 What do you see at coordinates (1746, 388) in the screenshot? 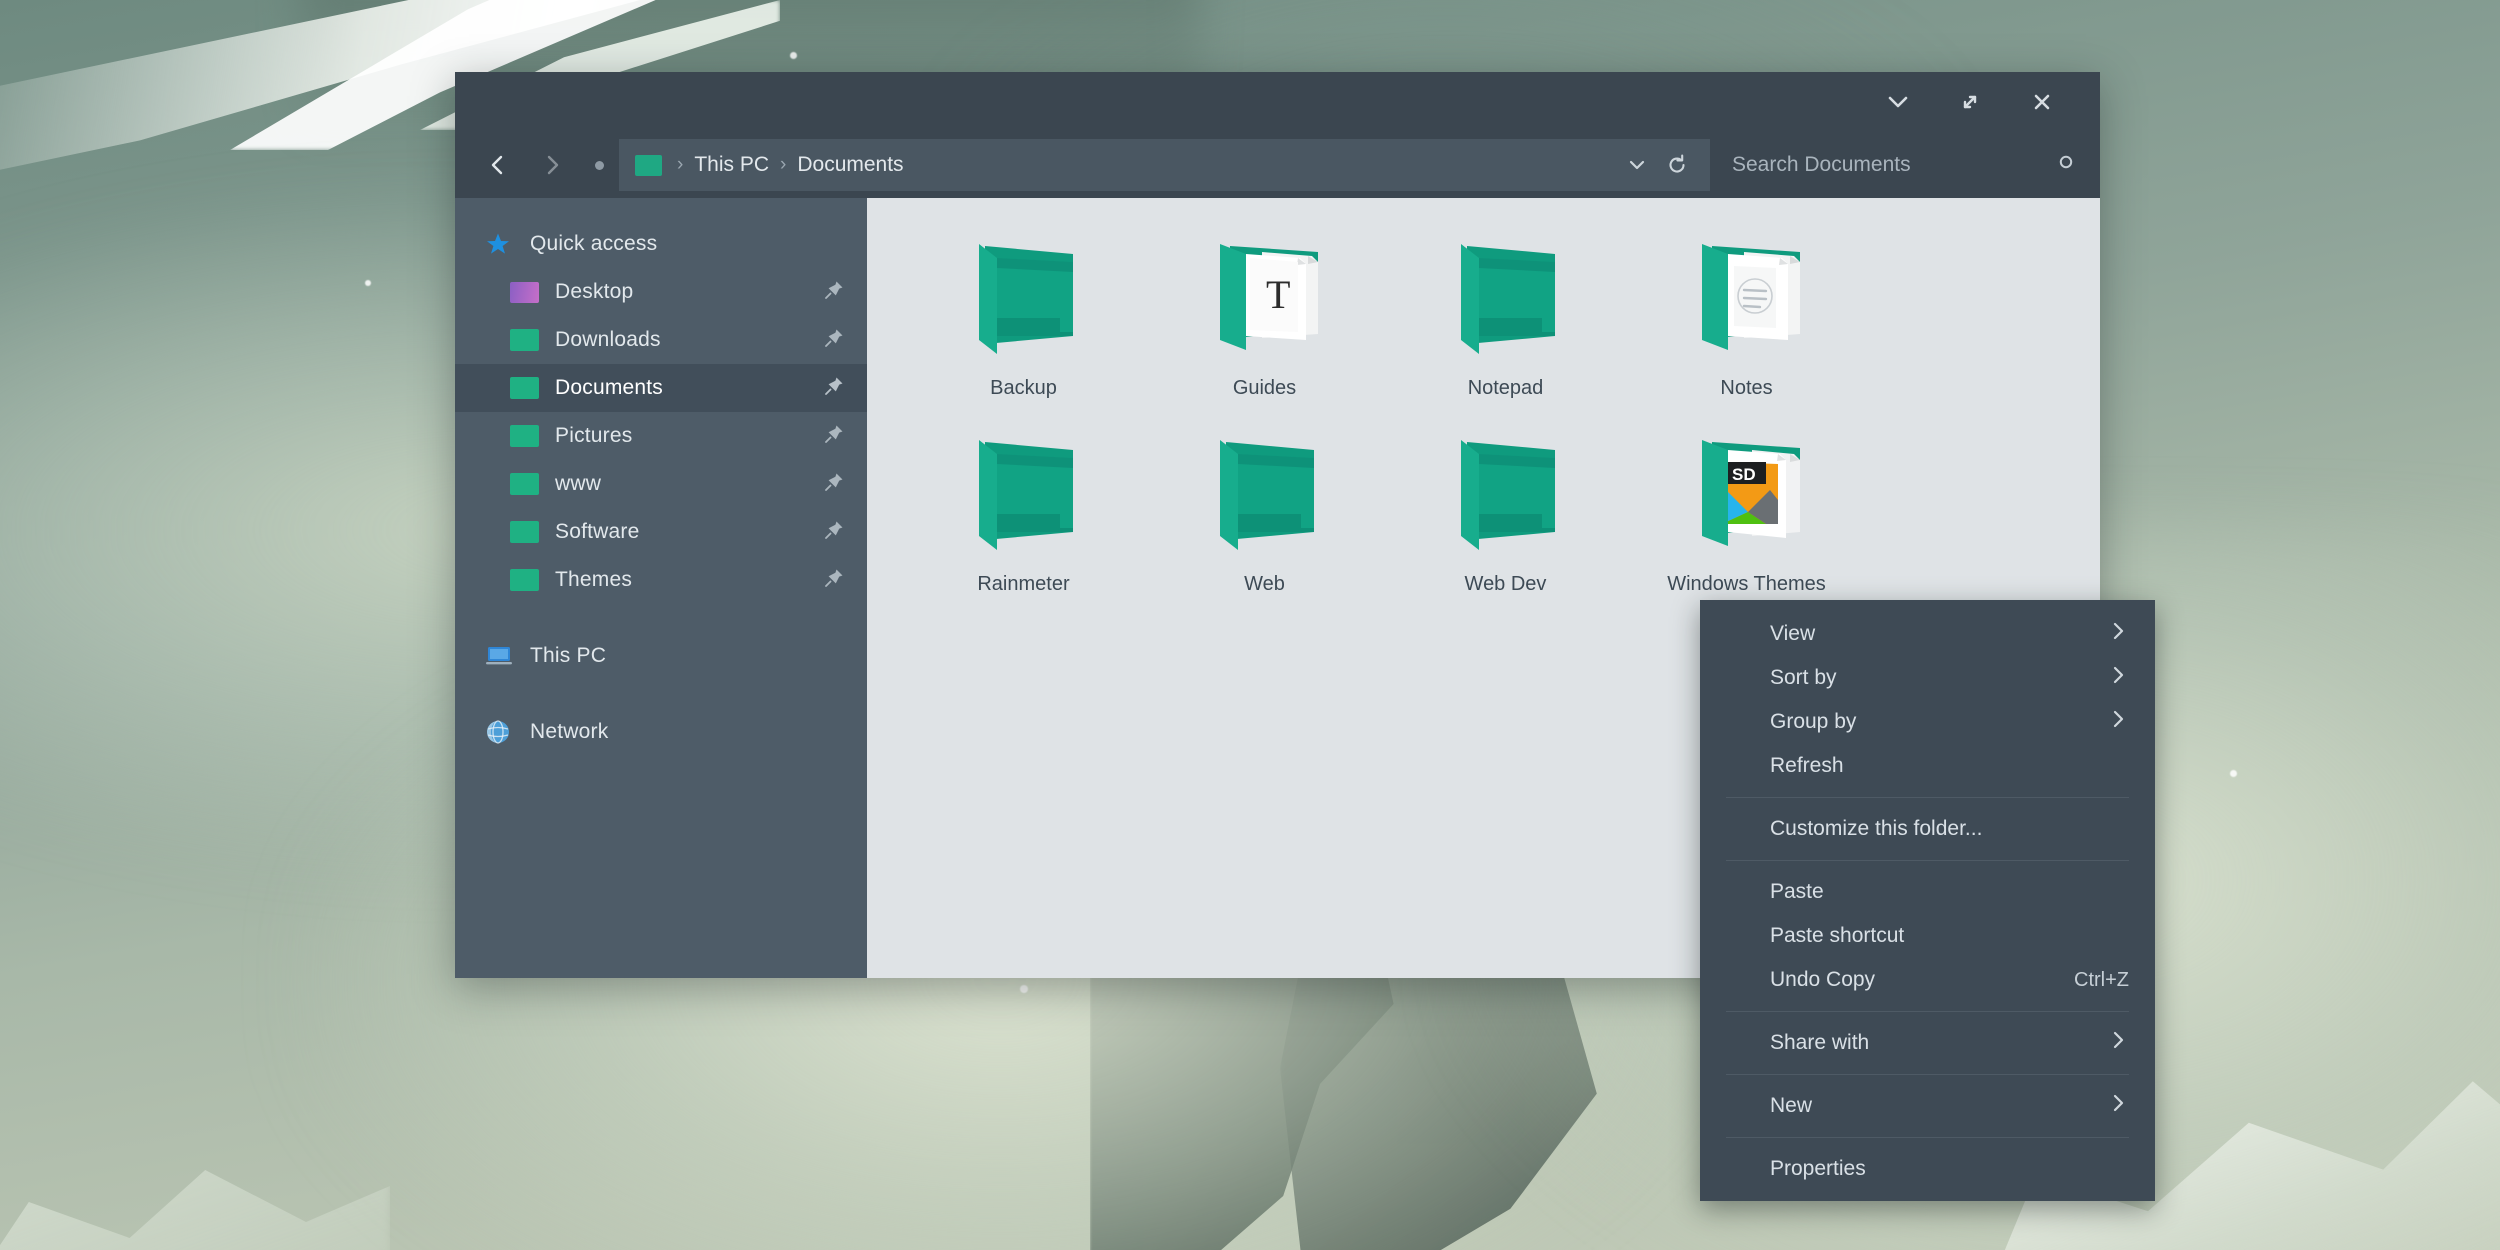
I see `file-label: Notes` at bounding box center [1746, 388].